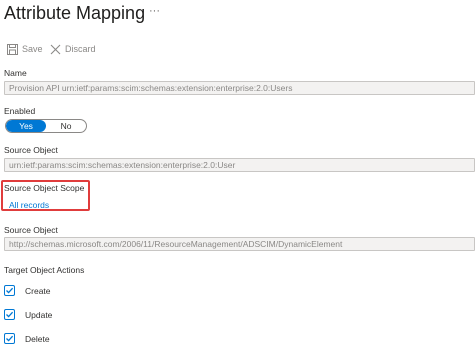 This screenshot has width=476, height=359. I want to click on target-object-label: Source Object, so click(31, 230).